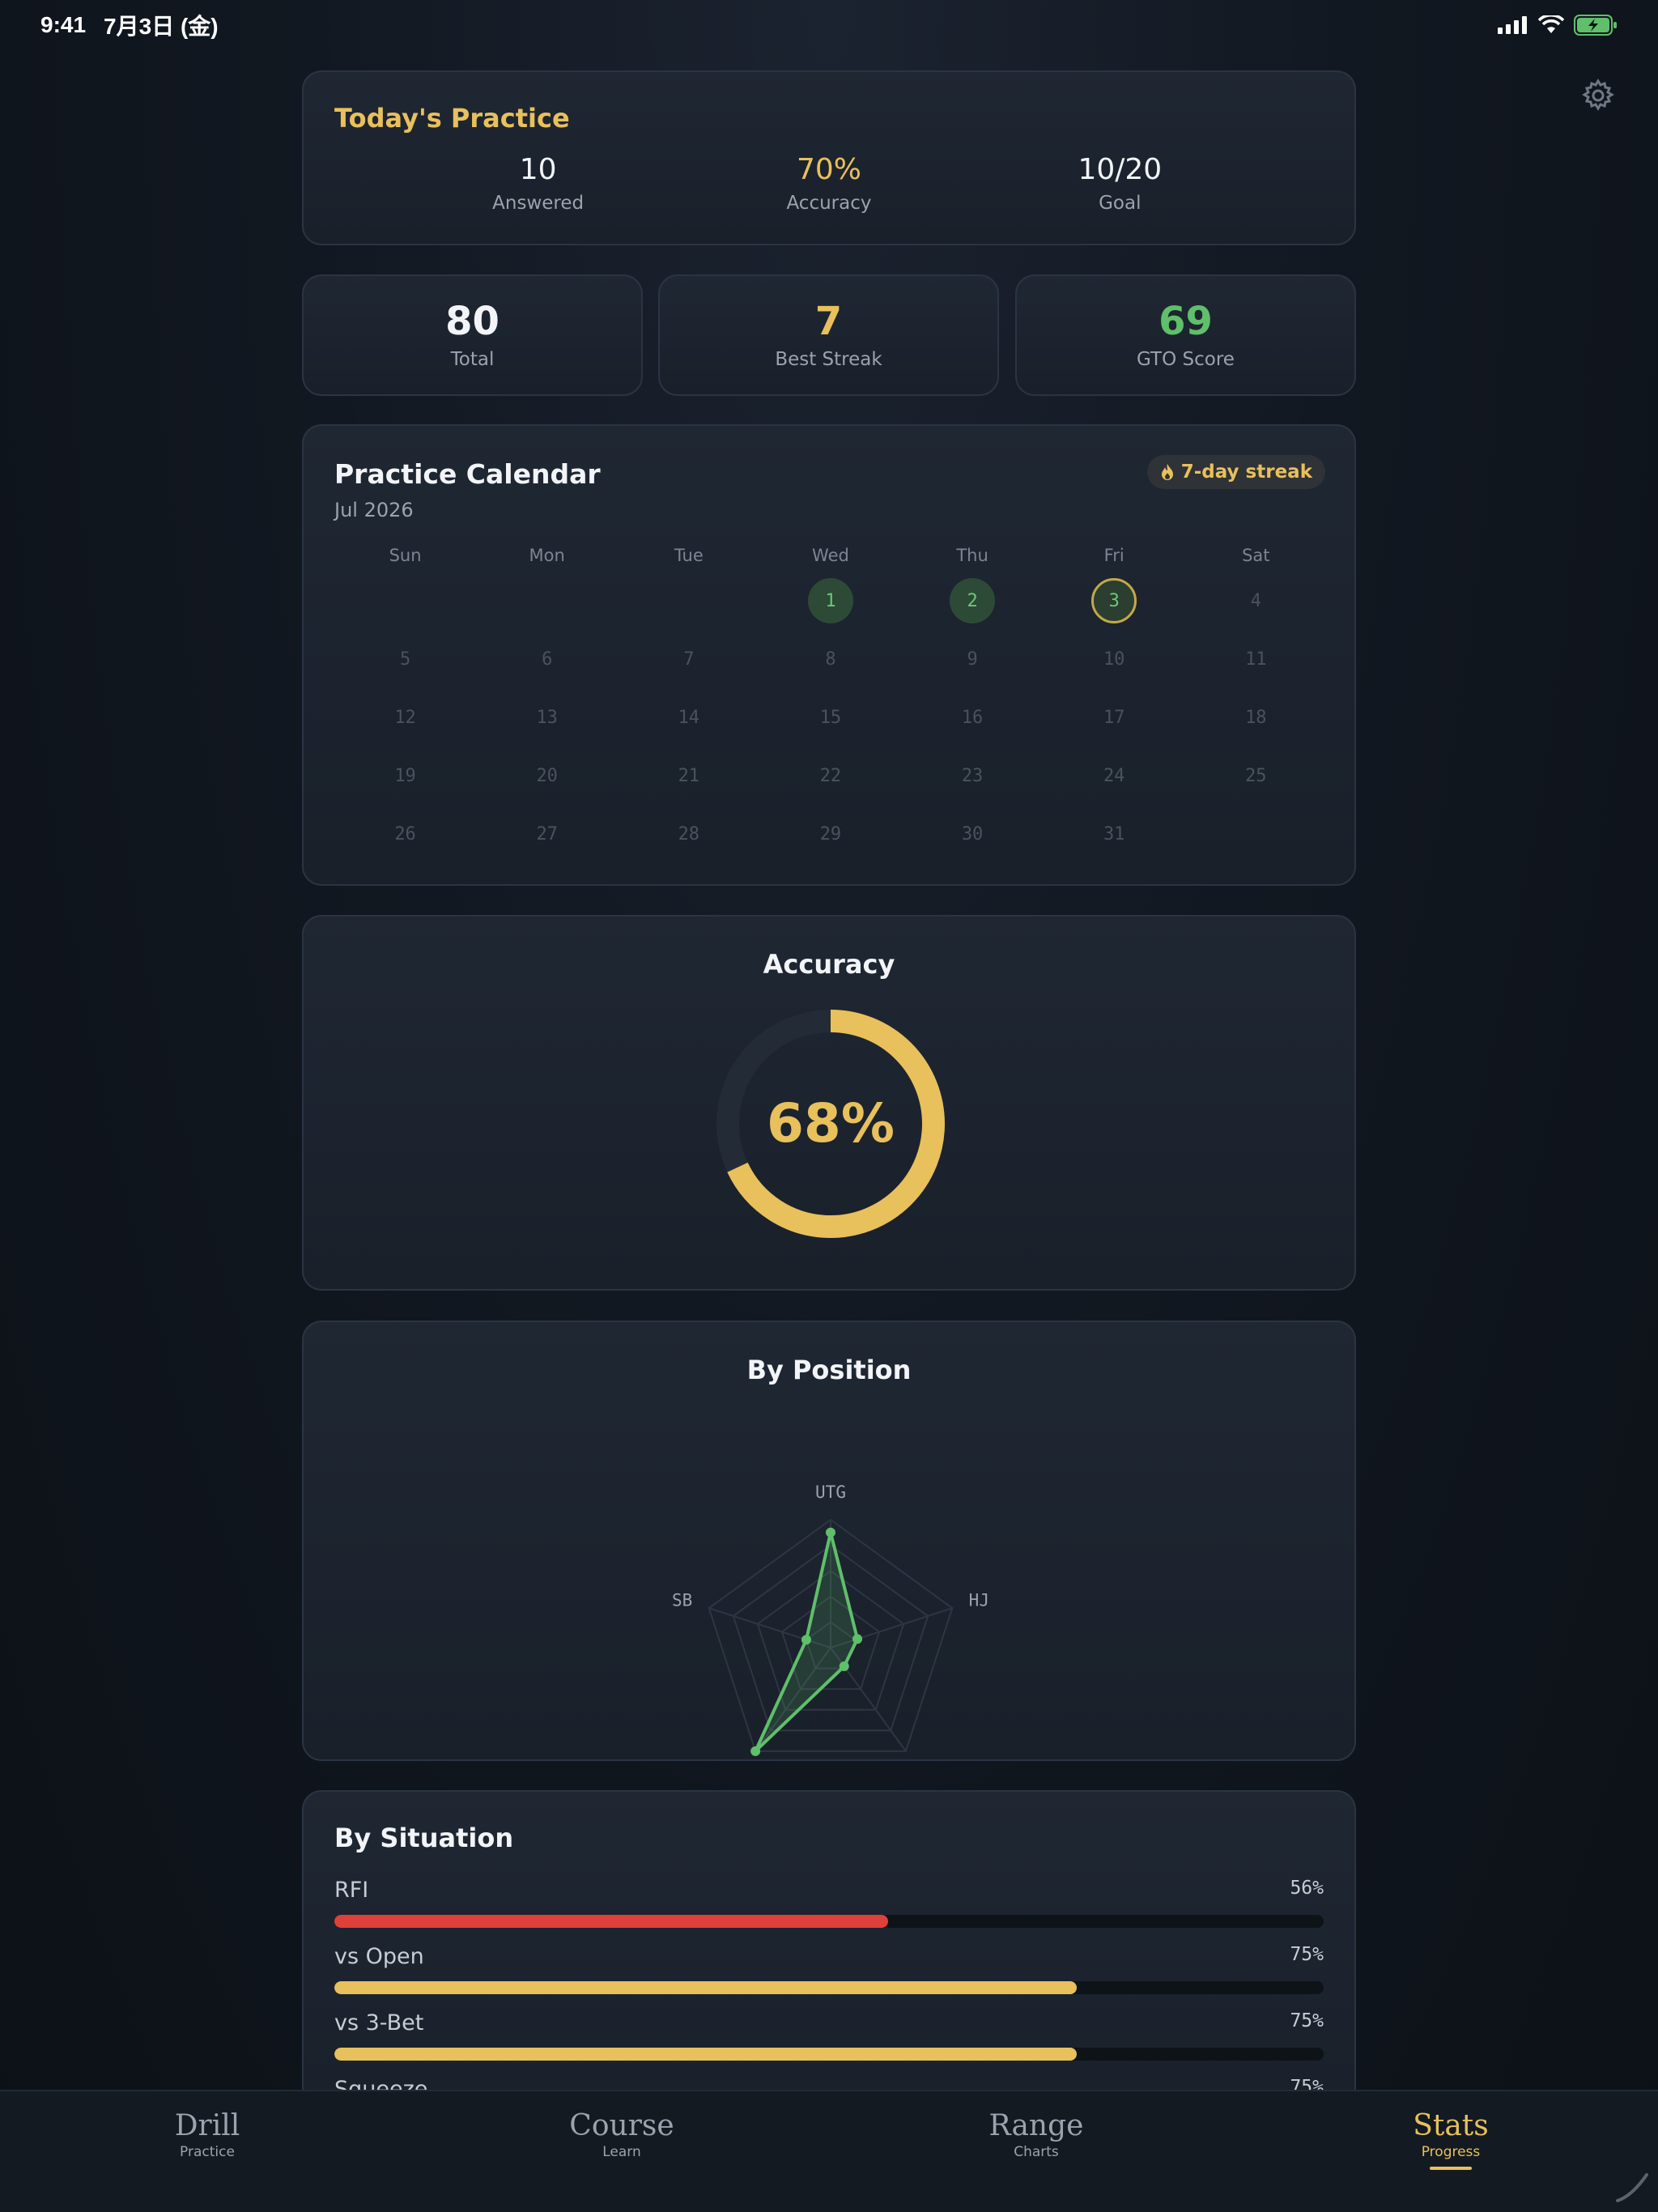 The image size is (1658, 2212). Describe the element at coordinates (829, 965) in the screenshot. I see `accuracy-title: Accuracy` at that location.